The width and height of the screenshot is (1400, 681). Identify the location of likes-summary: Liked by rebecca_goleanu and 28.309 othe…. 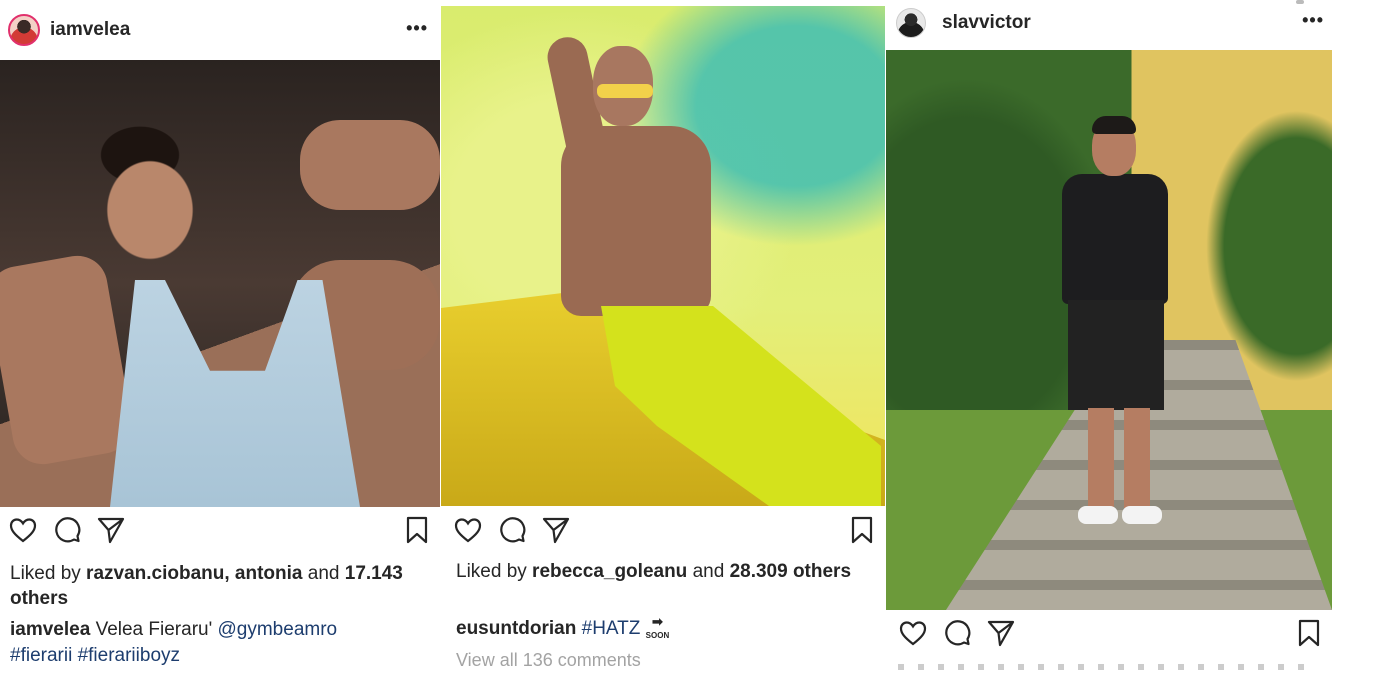
(666, 571).